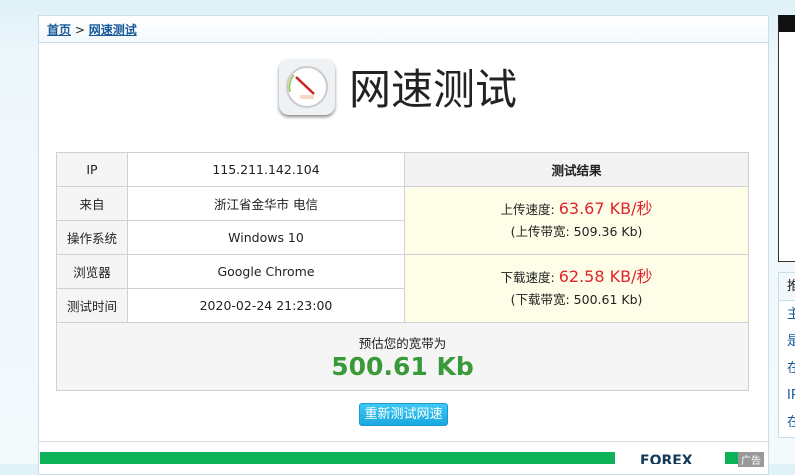  What do you see at coordinates (527, 277) in the screenshot?
I see `download-label: 下载速度:` at bounding box center [527, 277].